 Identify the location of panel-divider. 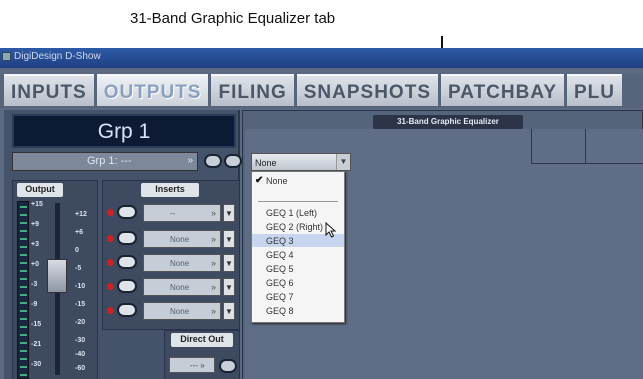
(531, 146).